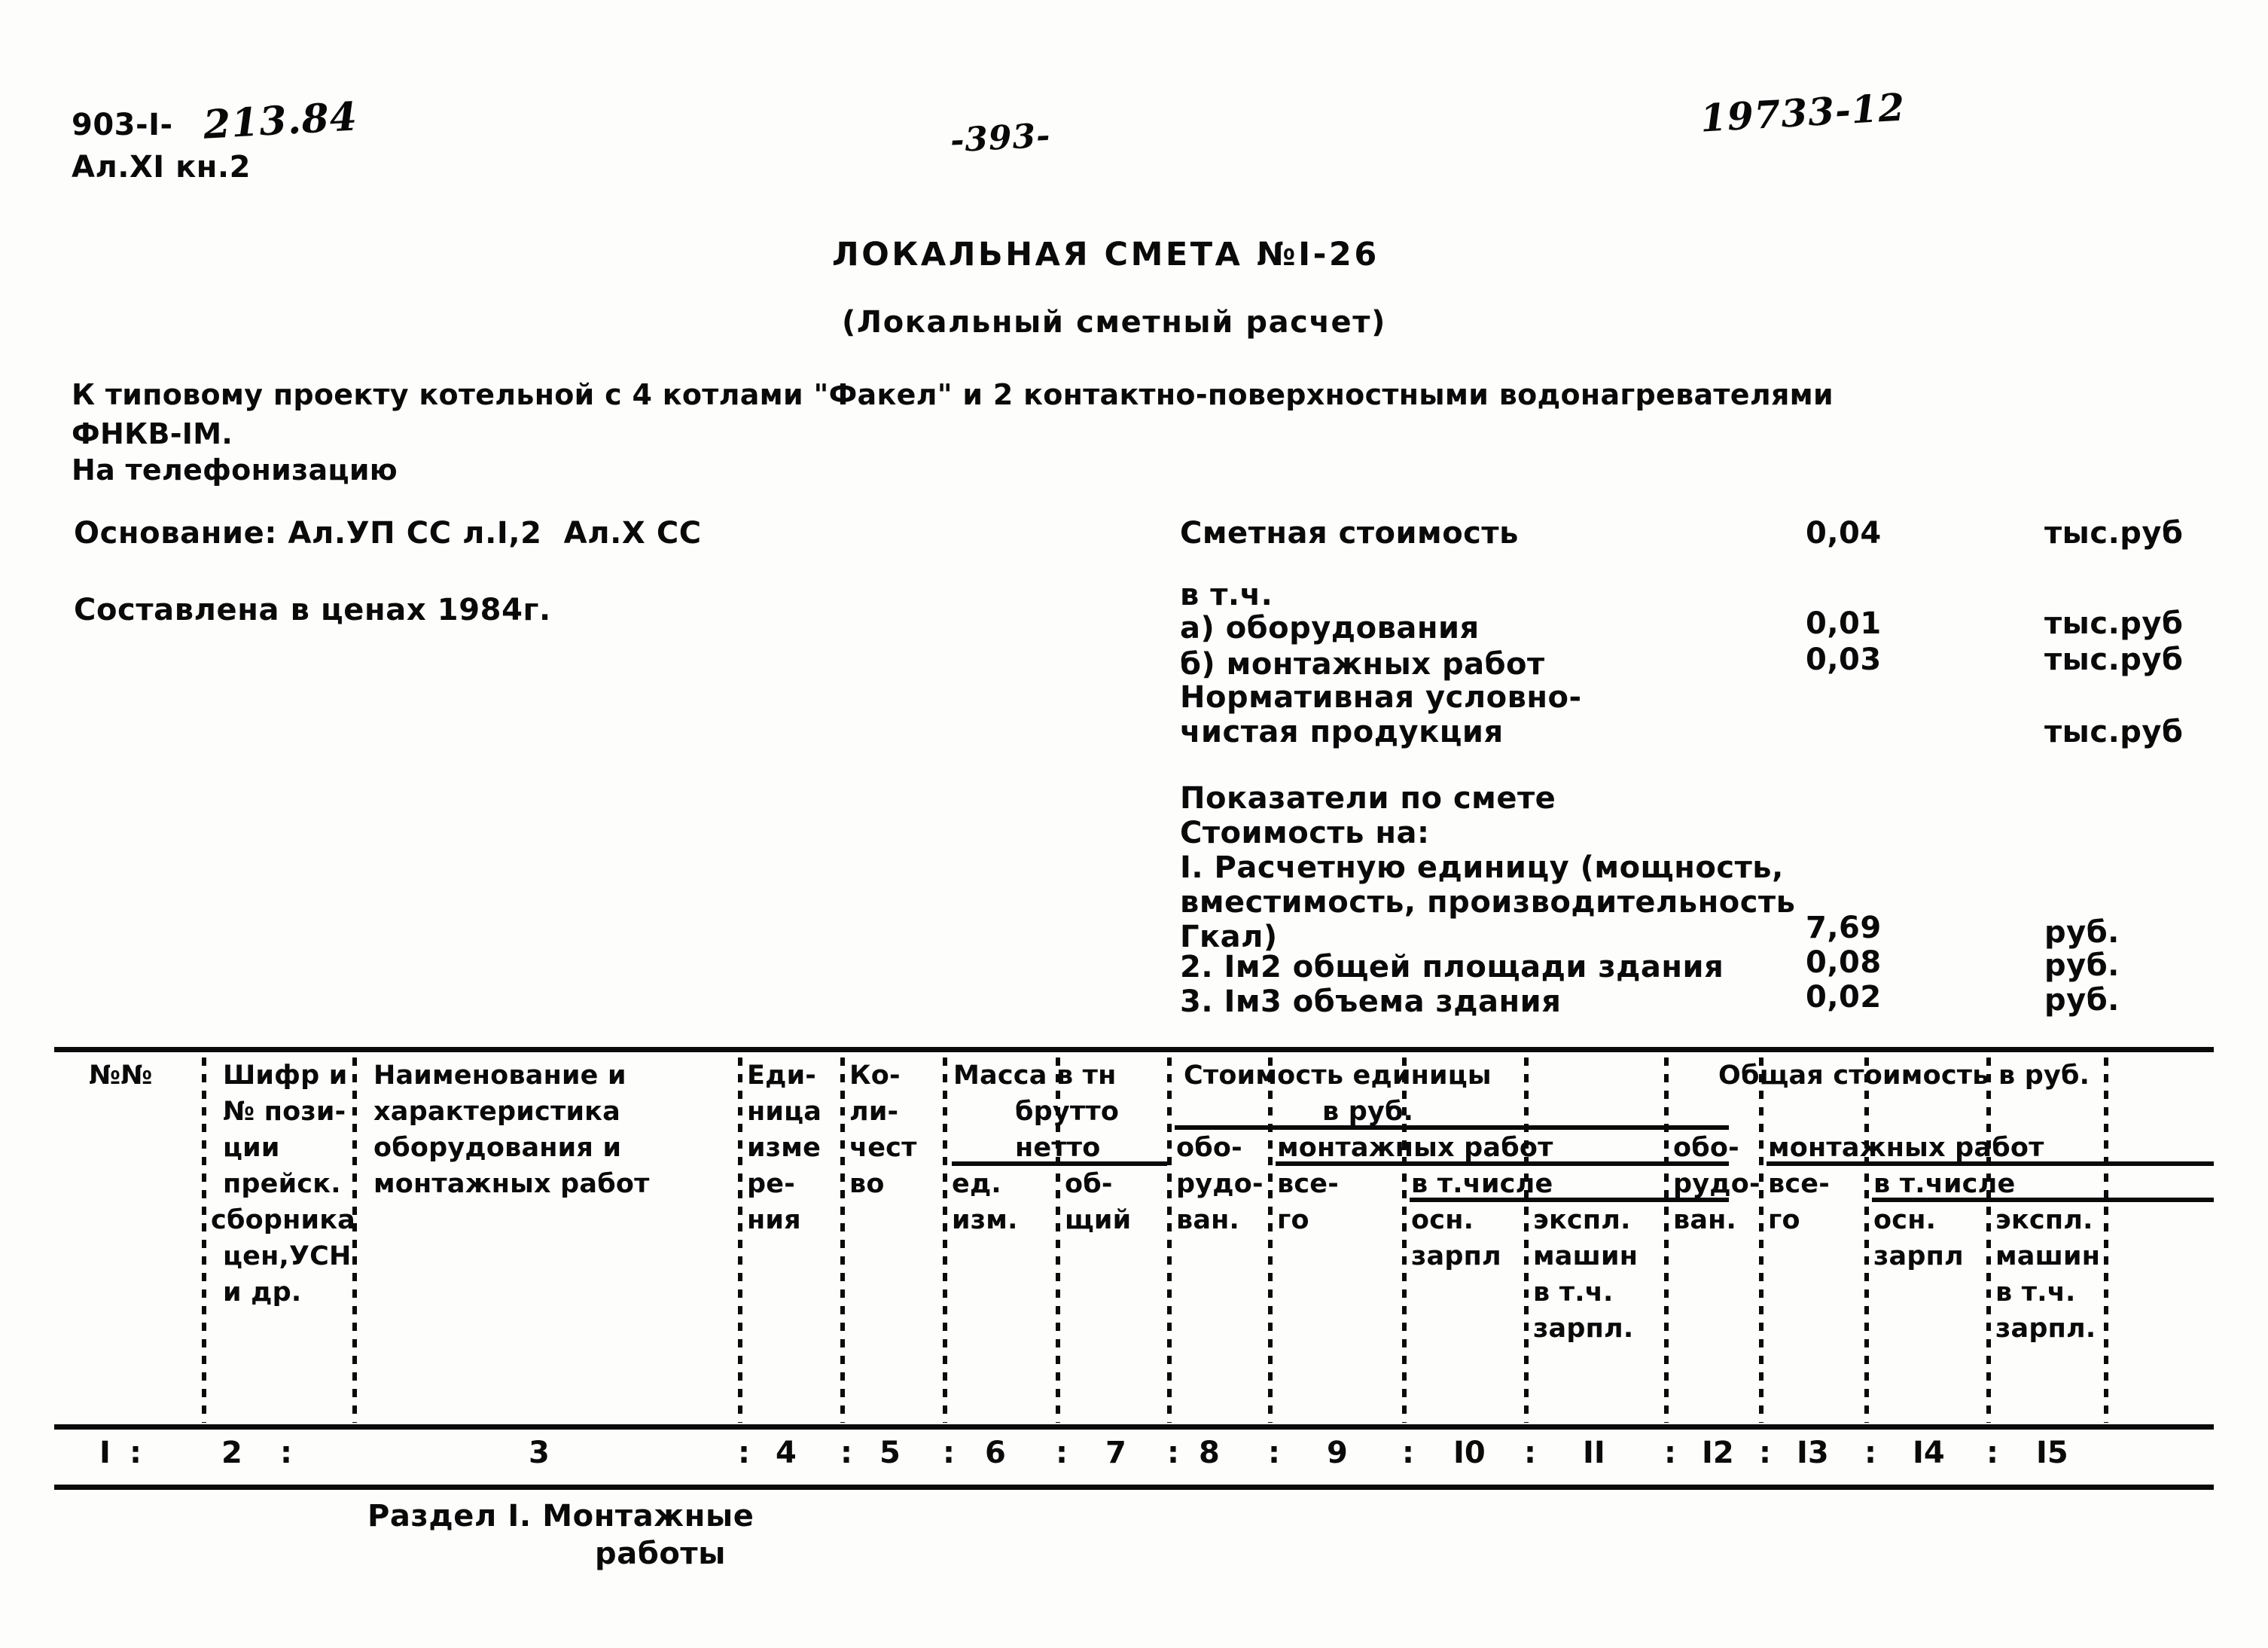  Describe the element at coordinates (2082, 932) in the screenshot. I see `indicator-1-unit: руб.` at that location.